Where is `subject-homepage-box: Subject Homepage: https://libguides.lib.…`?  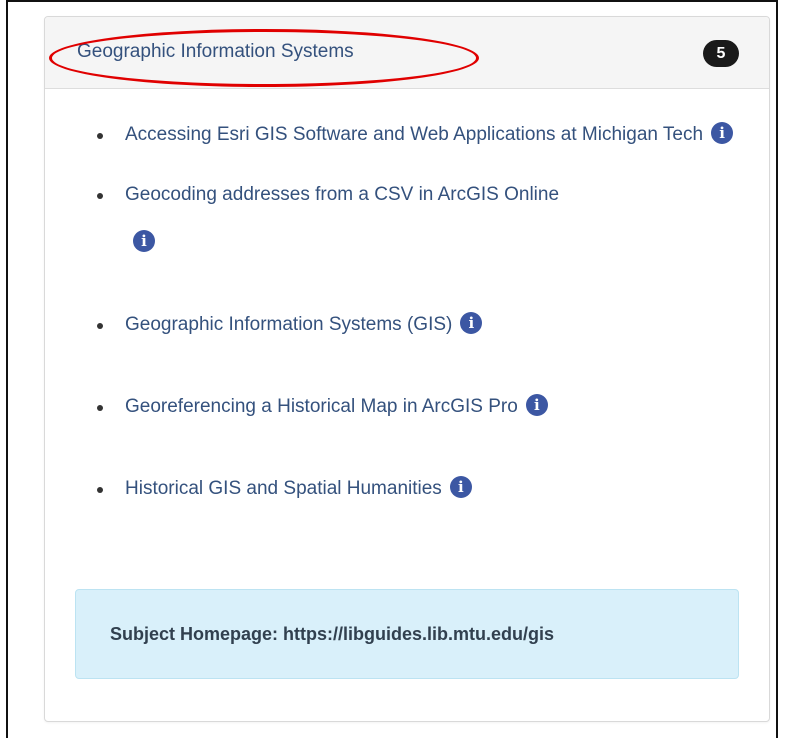 subject-homepage-box: Subject Homepage: https://libguides.lib.… is located at coordinates (407, 634).